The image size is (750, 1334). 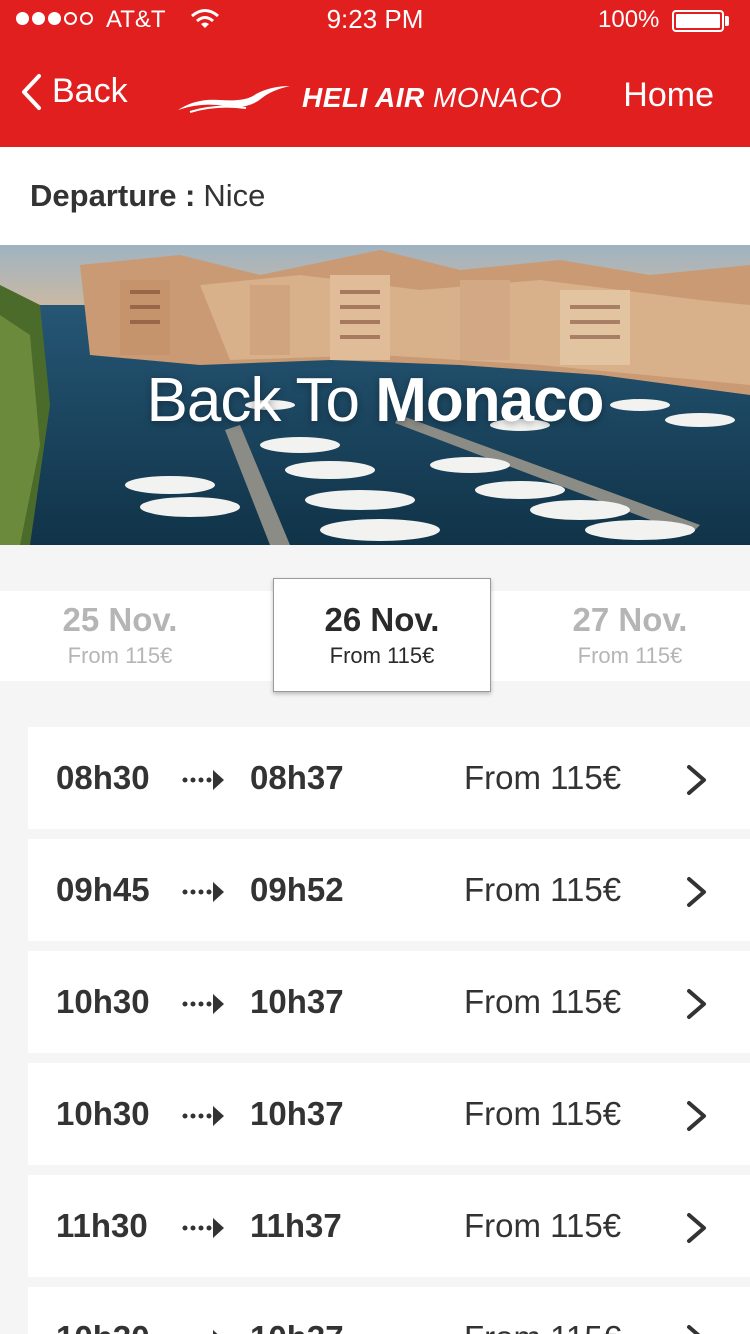 I want to click on flight-row: 08h30 08h37 From 115€, so click(x=389, y=778).